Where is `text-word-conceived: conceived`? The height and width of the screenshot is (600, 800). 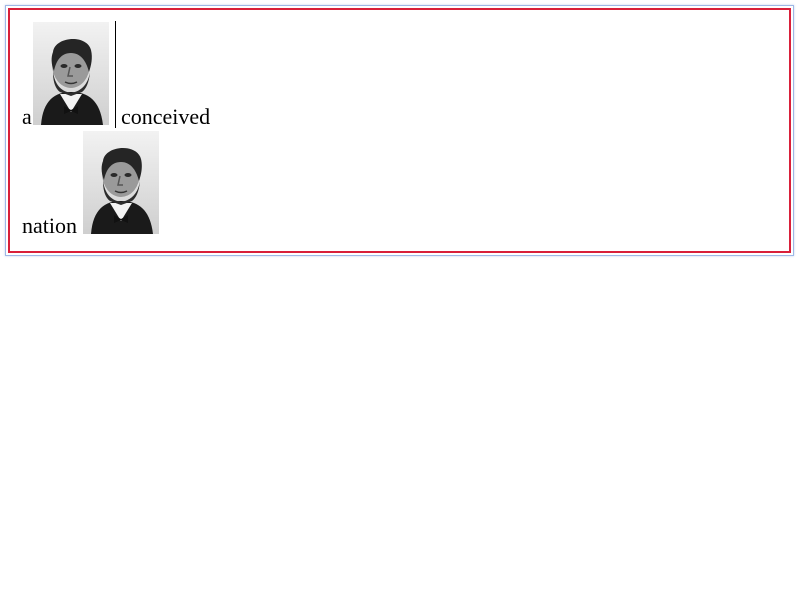
text-word-conceived: conceived is located at coordinates (166, 116).